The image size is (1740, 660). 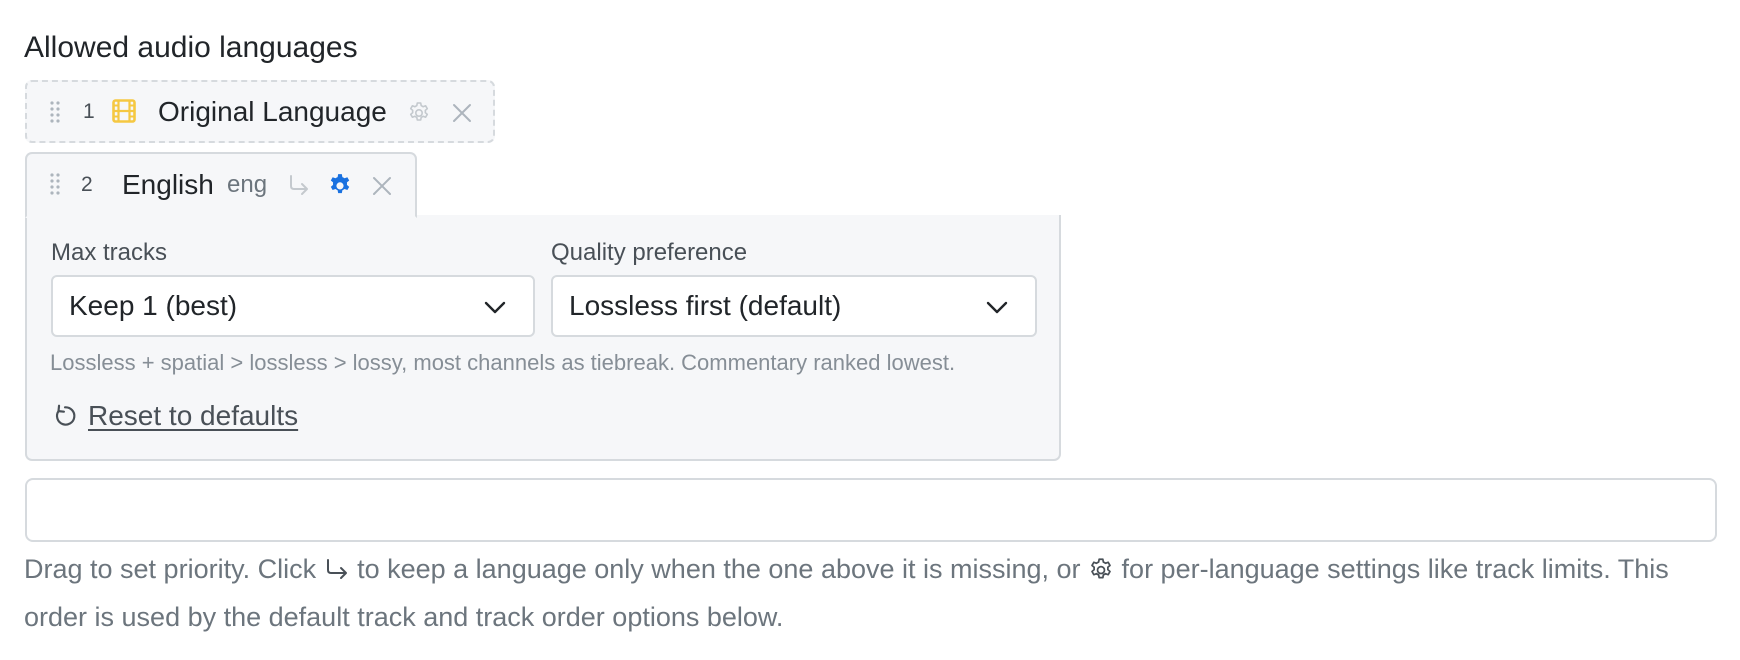 What do you see at coordinates (293, 306) in the screenshot?
I see `max-tracks-select: Keep 1 (best)` at bounding box center [293, 306].